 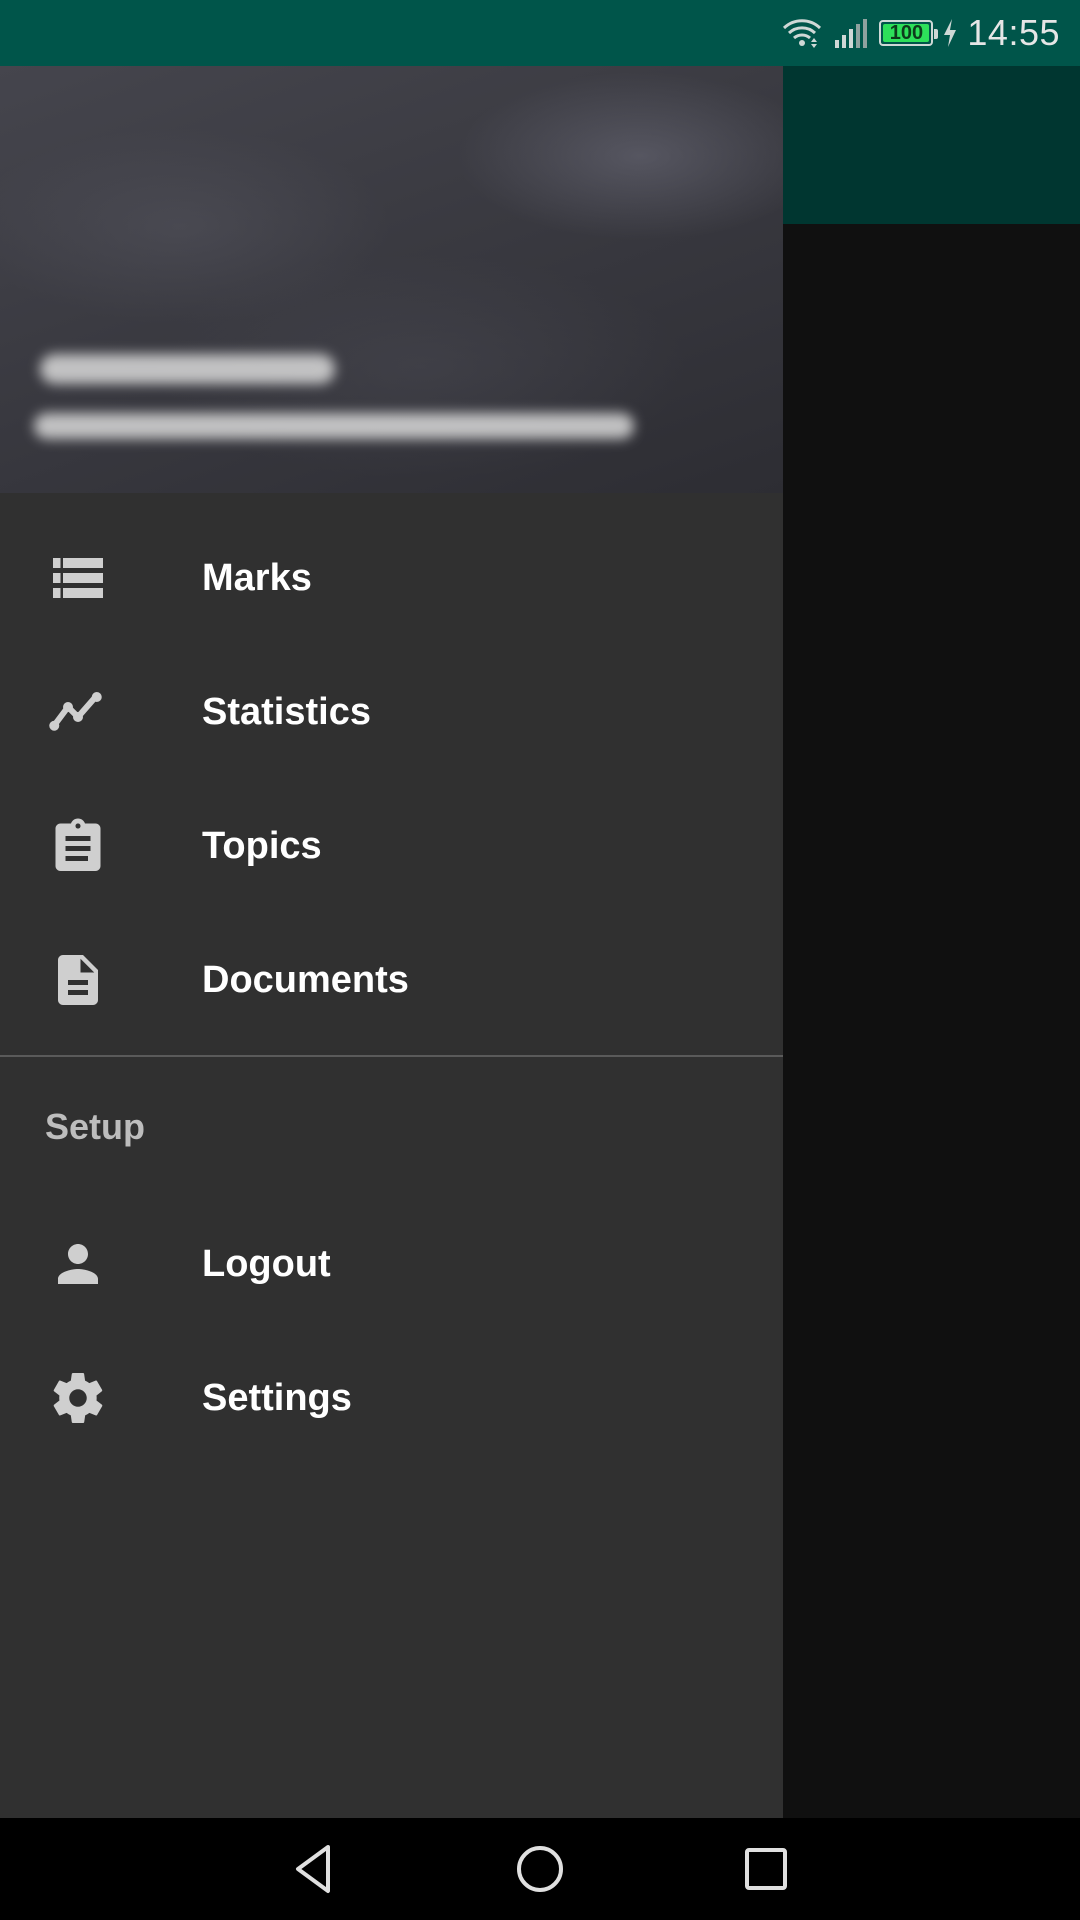 What do you see at coordinates (802, 33) in the screenshot?
I see `wifi-icon` at bounding box center [802, 33].